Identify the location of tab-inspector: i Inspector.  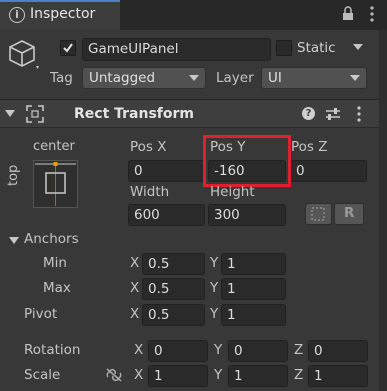
(60, 15).